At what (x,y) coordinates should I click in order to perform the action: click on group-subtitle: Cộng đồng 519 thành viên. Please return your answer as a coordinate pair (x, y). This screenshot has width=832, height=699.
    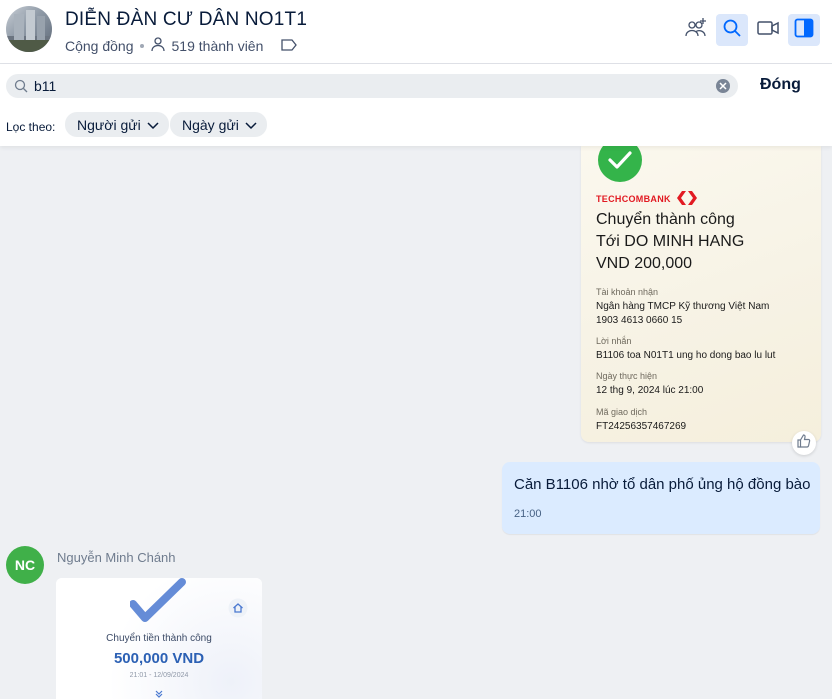
    Looking at the image, I should click on (181, 45).